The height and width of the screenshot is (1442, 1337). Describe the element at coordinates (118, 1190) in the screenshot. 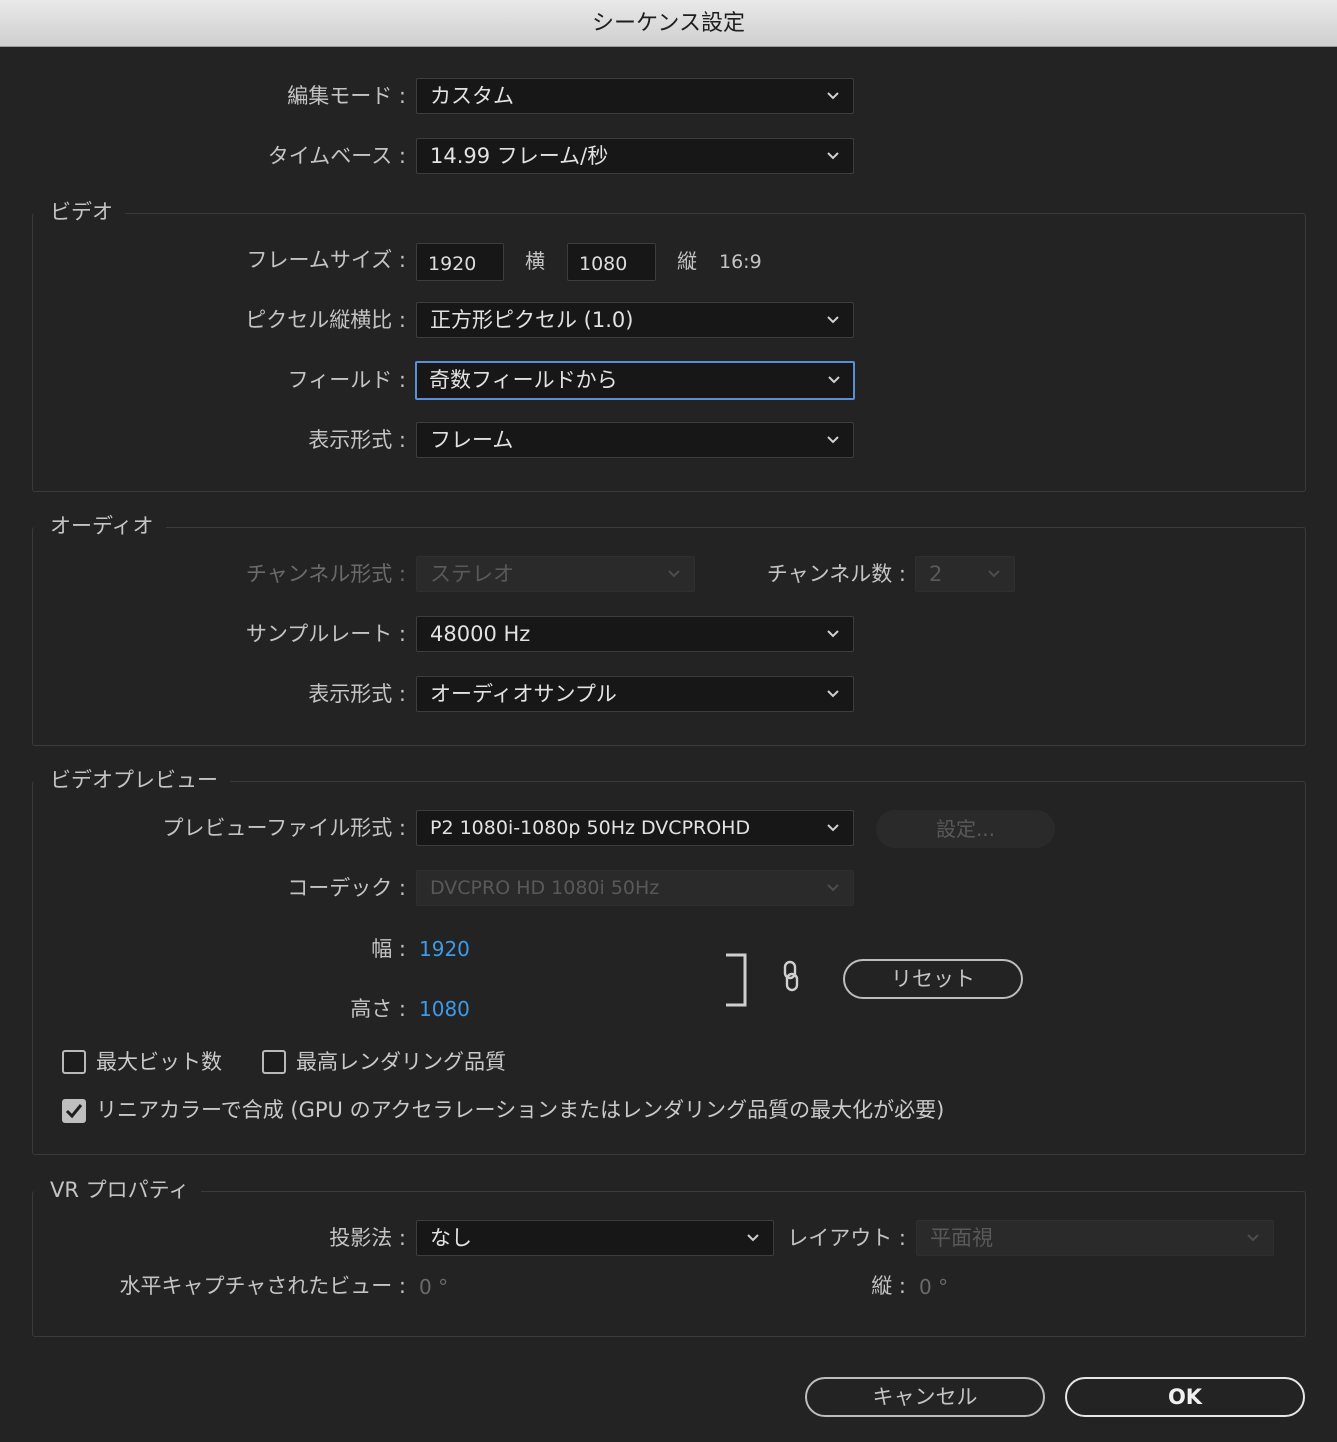

I see `vr-legend: VR プロパティ` at that location.